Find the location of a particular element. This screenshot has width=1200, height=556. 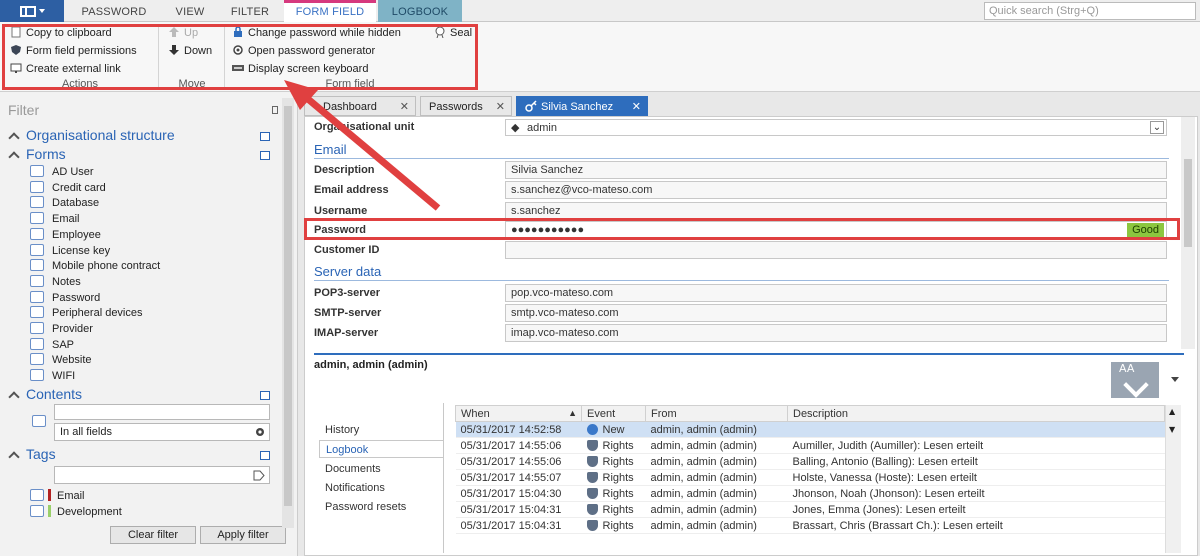

tab-password: PASSWORD is located at coordinates (114, 11).